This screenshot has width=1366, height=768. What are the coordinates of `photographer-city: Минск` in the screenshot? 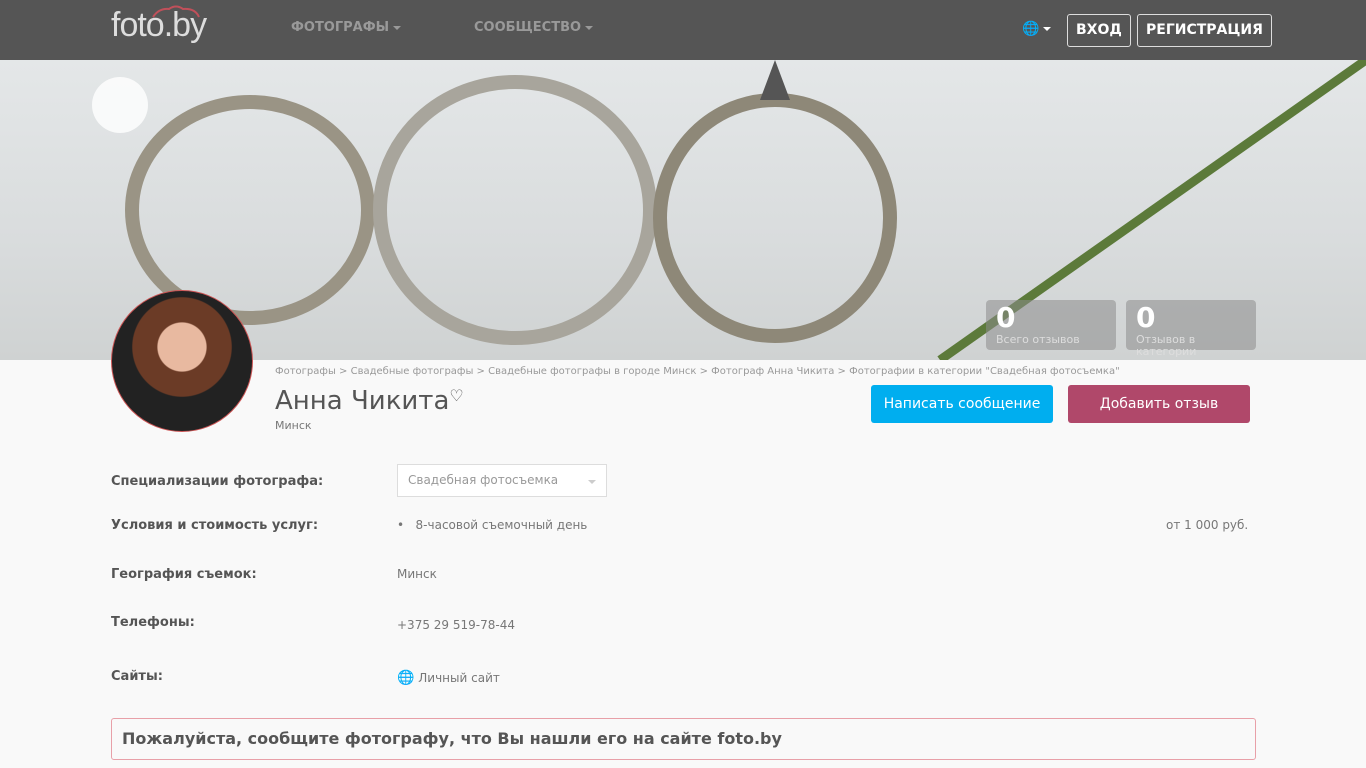 It's located at (293, 425).